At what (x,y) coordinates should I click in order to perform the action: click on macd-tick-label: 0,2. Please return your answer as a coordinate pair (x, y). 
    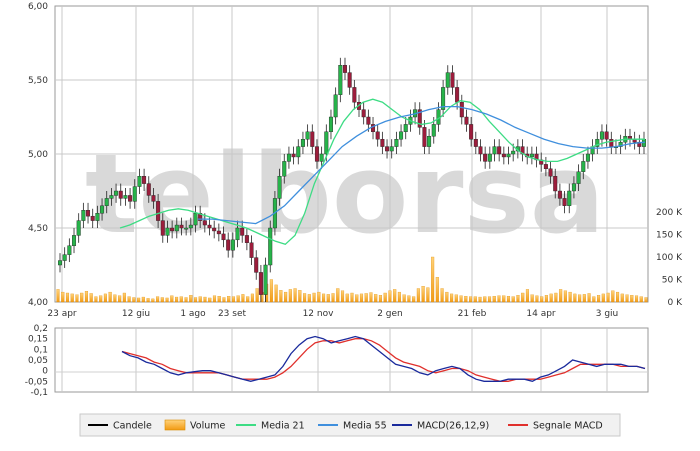
    Looking at the image, I should click on (41, 329).